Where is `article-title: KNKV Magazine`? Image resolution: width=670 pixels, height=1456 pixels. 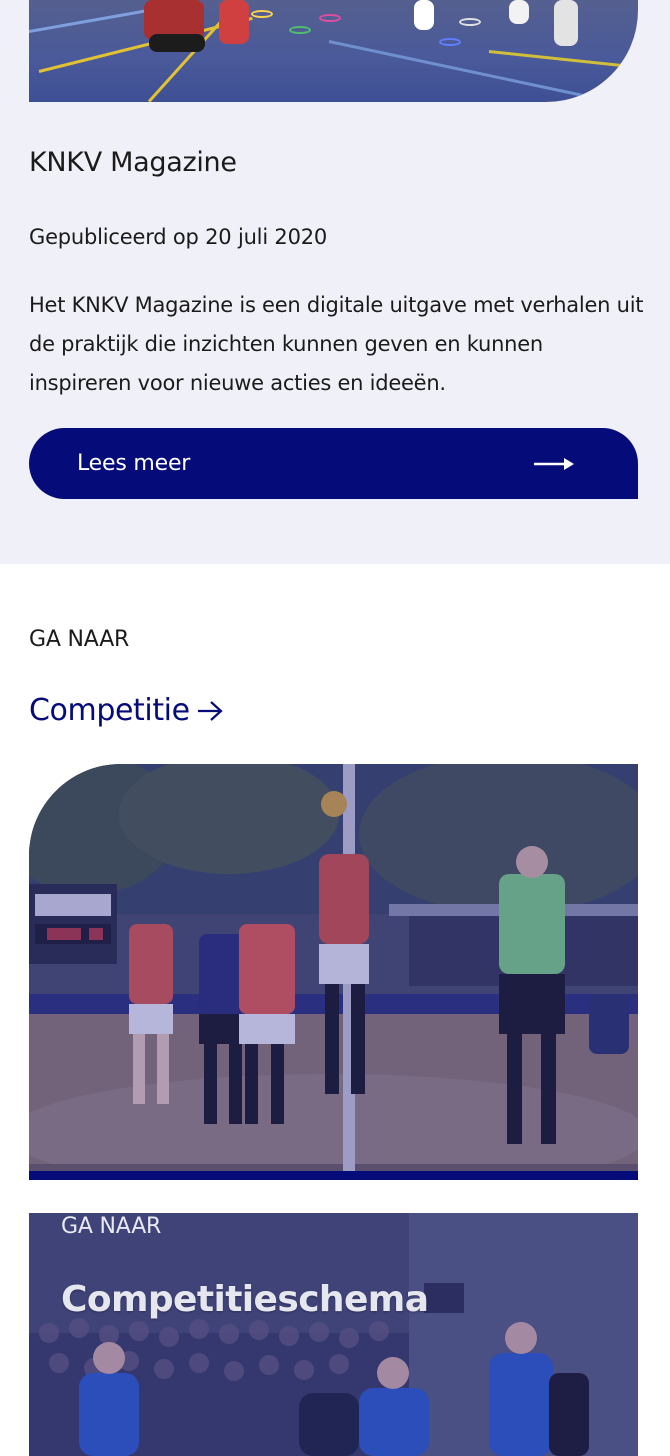 article-title: KNKV Magazine is located at coordinates (133, 162).